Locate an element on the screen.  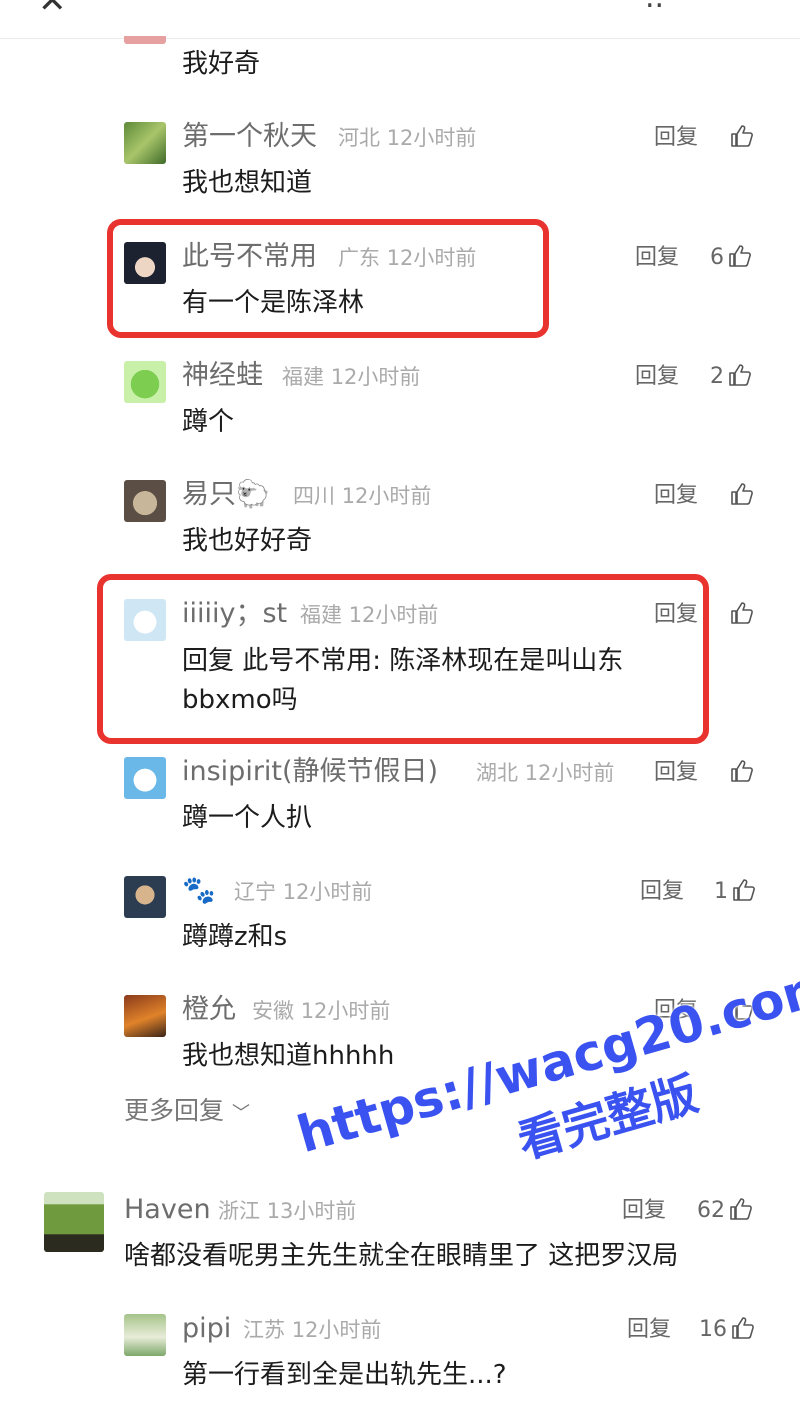
comment-content: 蹲蹲z和s is located at coordinates (235, 937).